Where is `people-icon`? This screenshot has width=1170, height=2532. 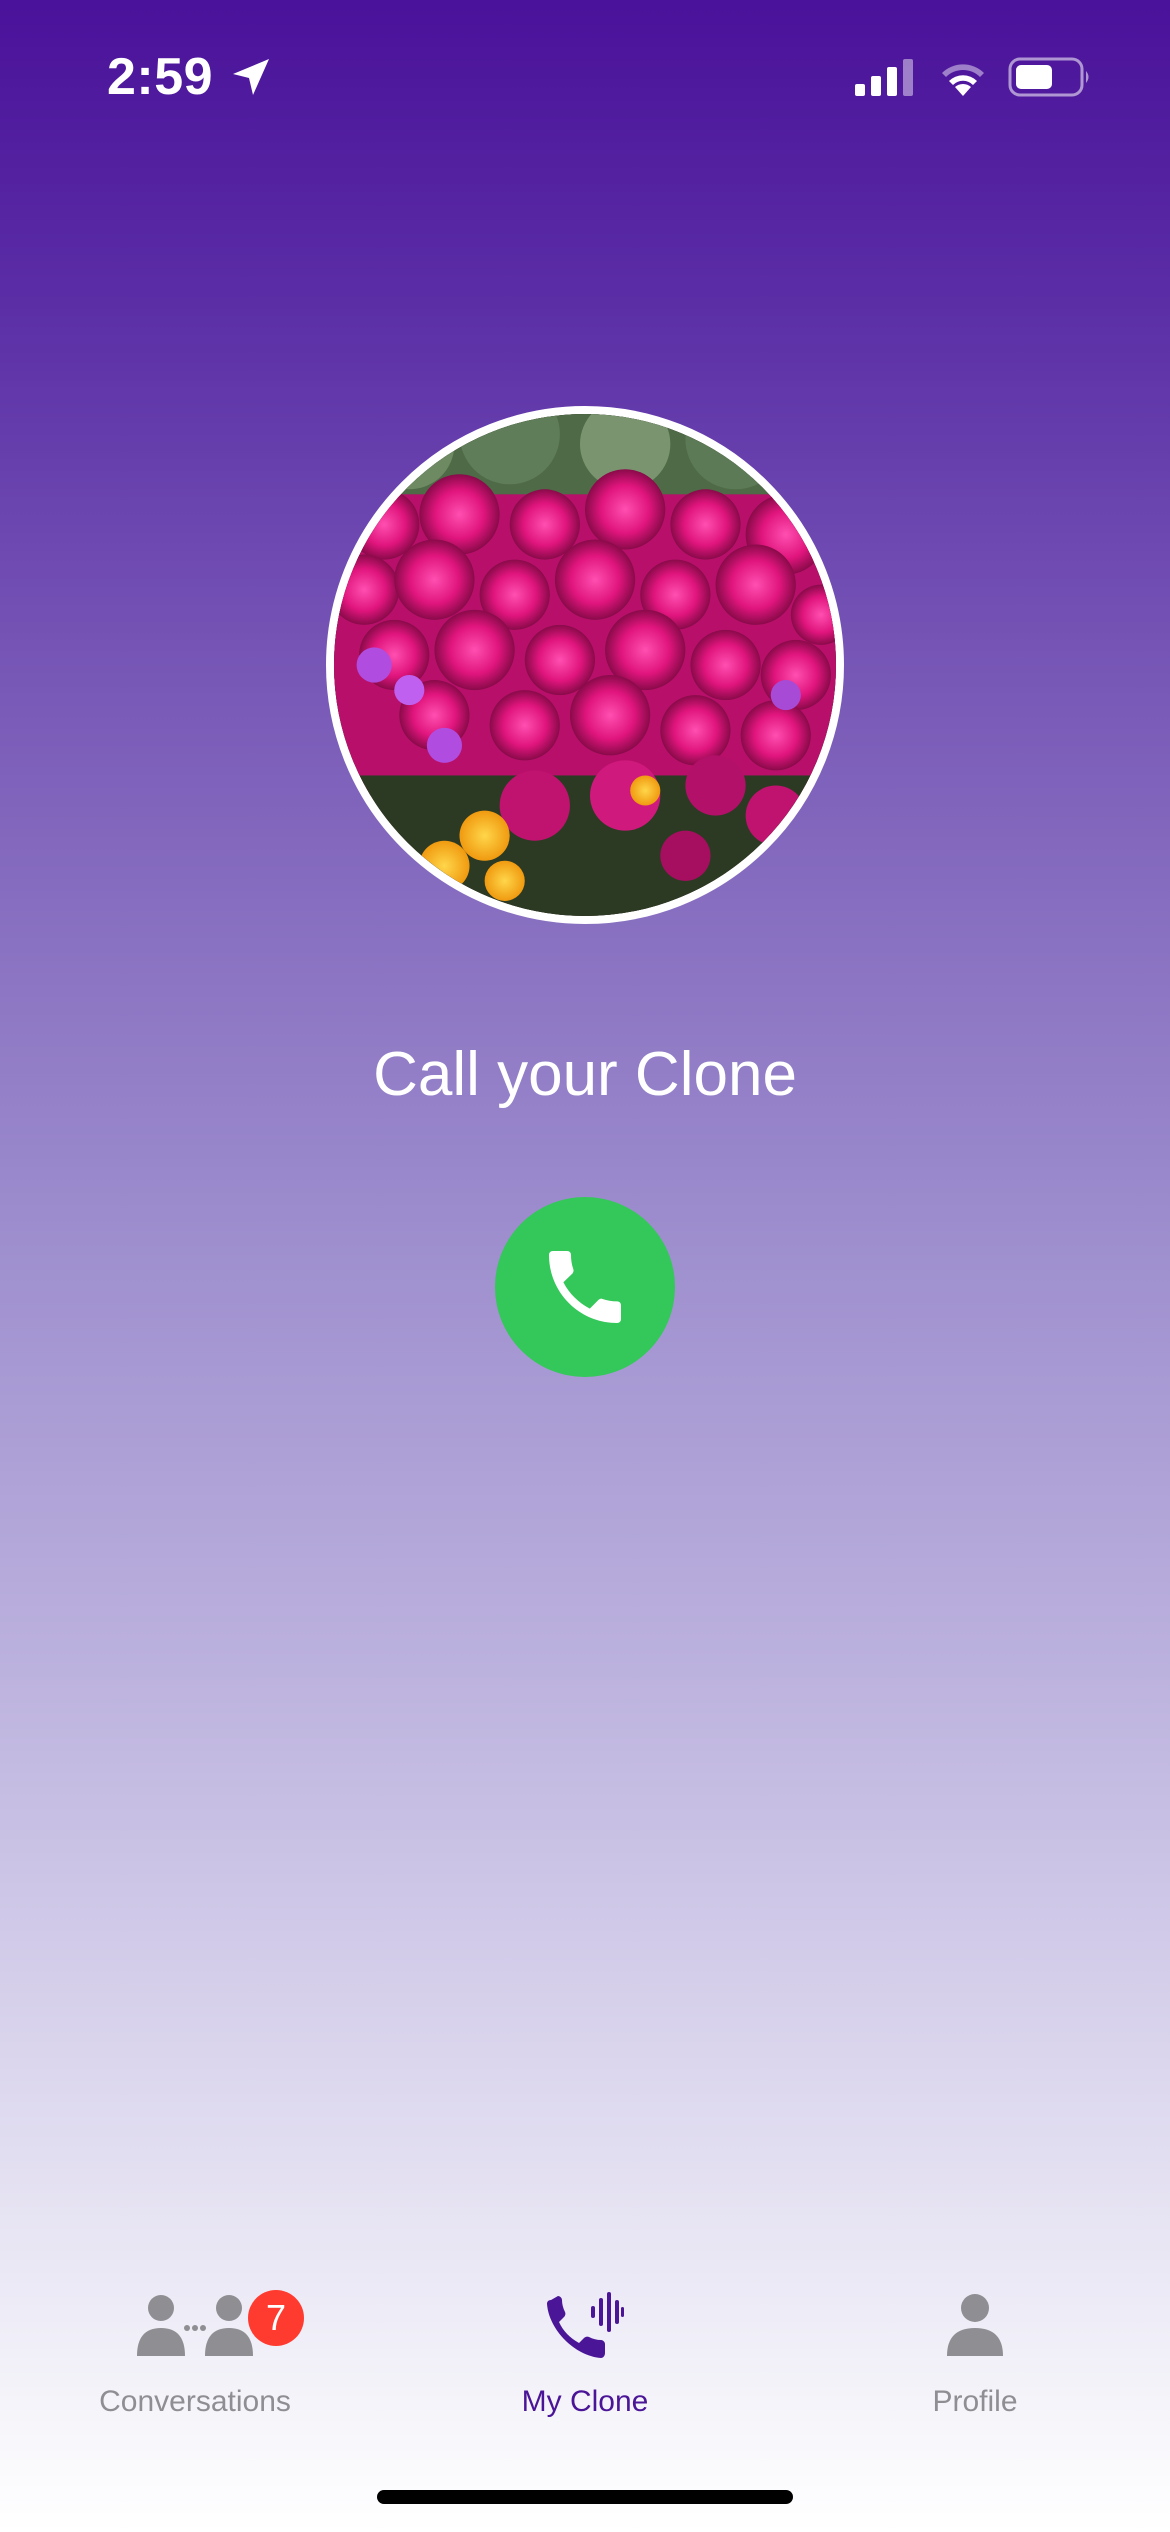
people-icon is located at coordinates (195, 2325).